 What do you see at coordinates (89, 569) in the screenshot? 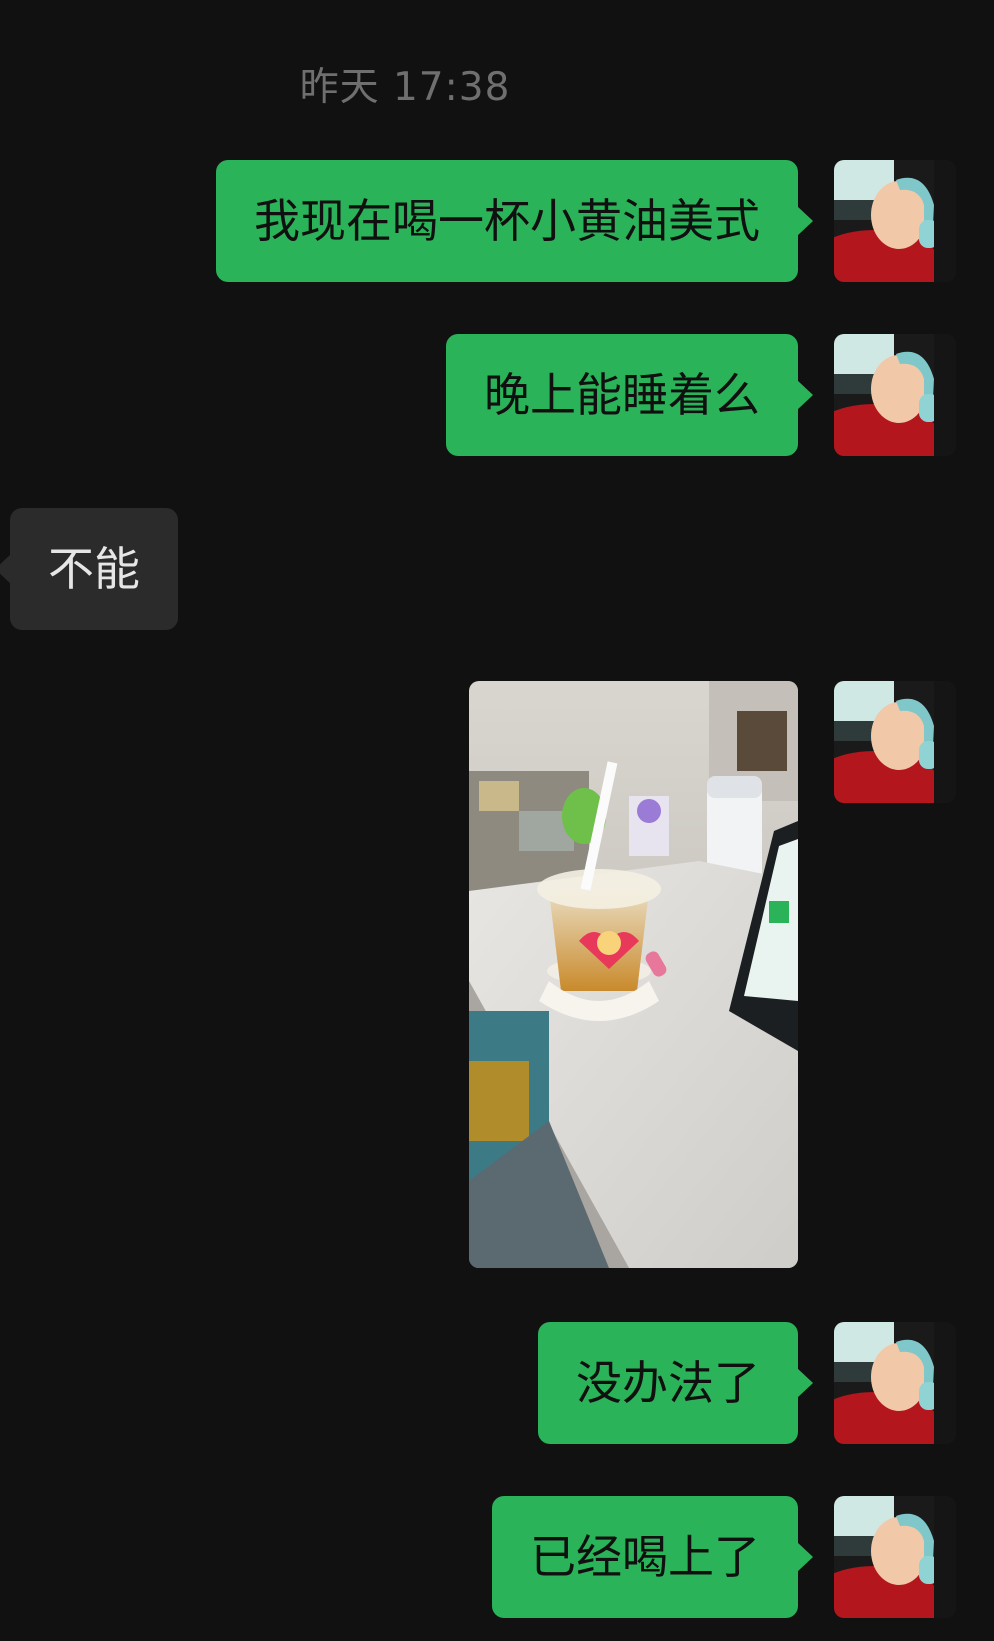
I see `message-bubble-incoming: 不能` at bounding box center [89, 569].